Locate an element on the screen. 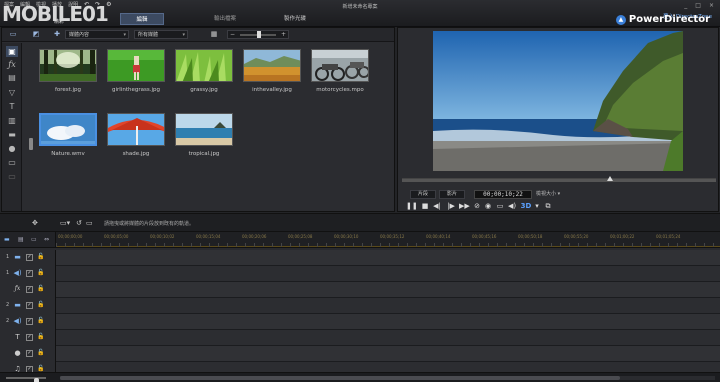 Image resolution: width=720 pixels, height=382 pixels. maximize-icon: □ is located at coordinates (698, 5).